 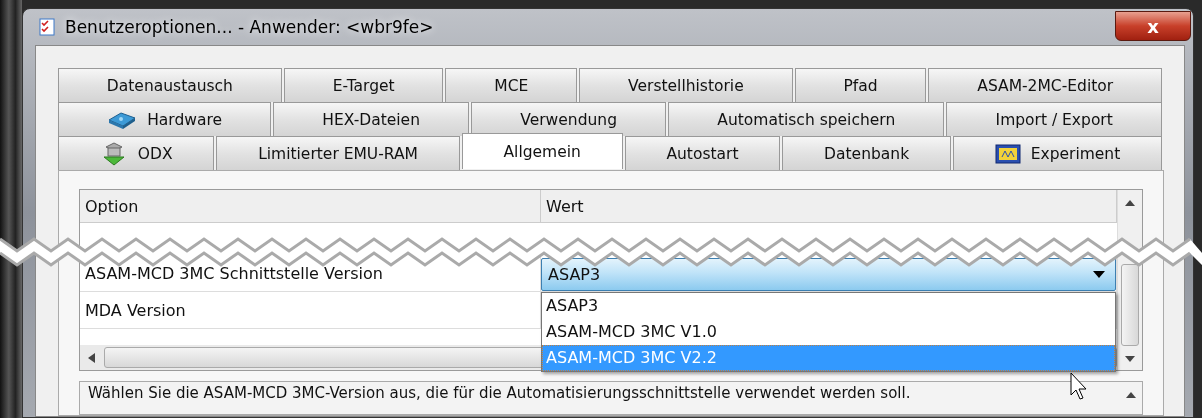 What do you see at coordinates (828, 331) in the screenshot?
I see `dropdown-option: ASAM-MCD 3MC V1.0` at bounding box center [828, 331].